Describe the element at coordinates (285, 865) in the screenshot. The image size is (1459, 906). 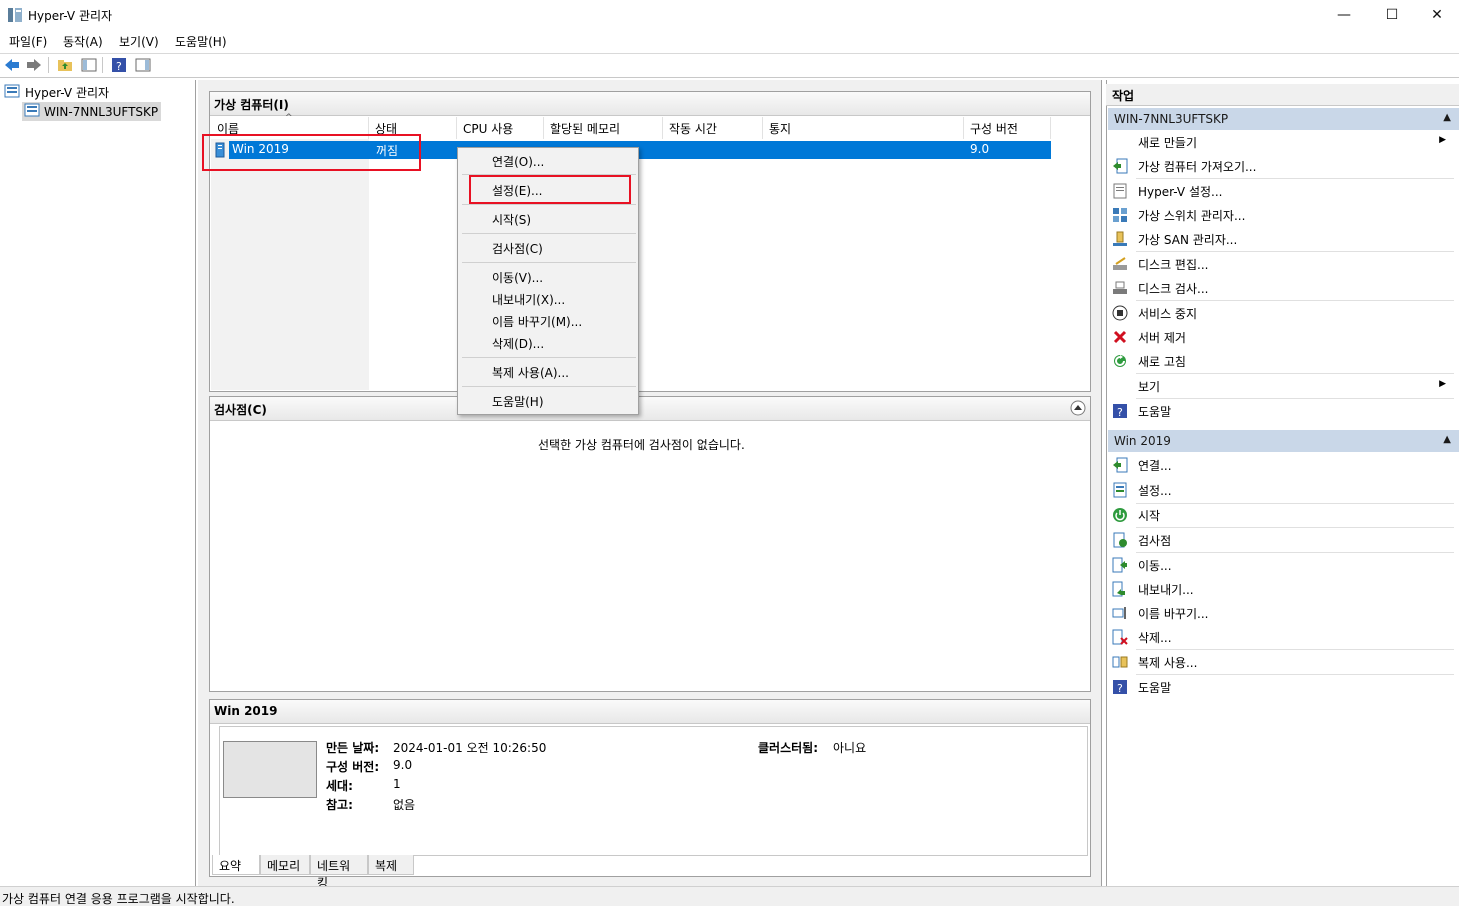
I see `tab-memory: 메모리` at that location.